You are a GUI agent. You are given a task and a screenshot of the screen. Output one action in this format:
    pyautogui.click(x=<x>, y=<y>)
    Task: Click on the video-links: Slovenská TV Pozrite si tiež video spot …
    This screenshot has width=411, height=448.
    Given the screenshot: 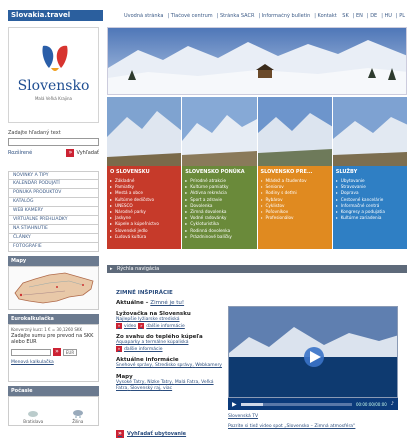 What is the action you would take?
    pyautogui.click(x=315, y=424)
    